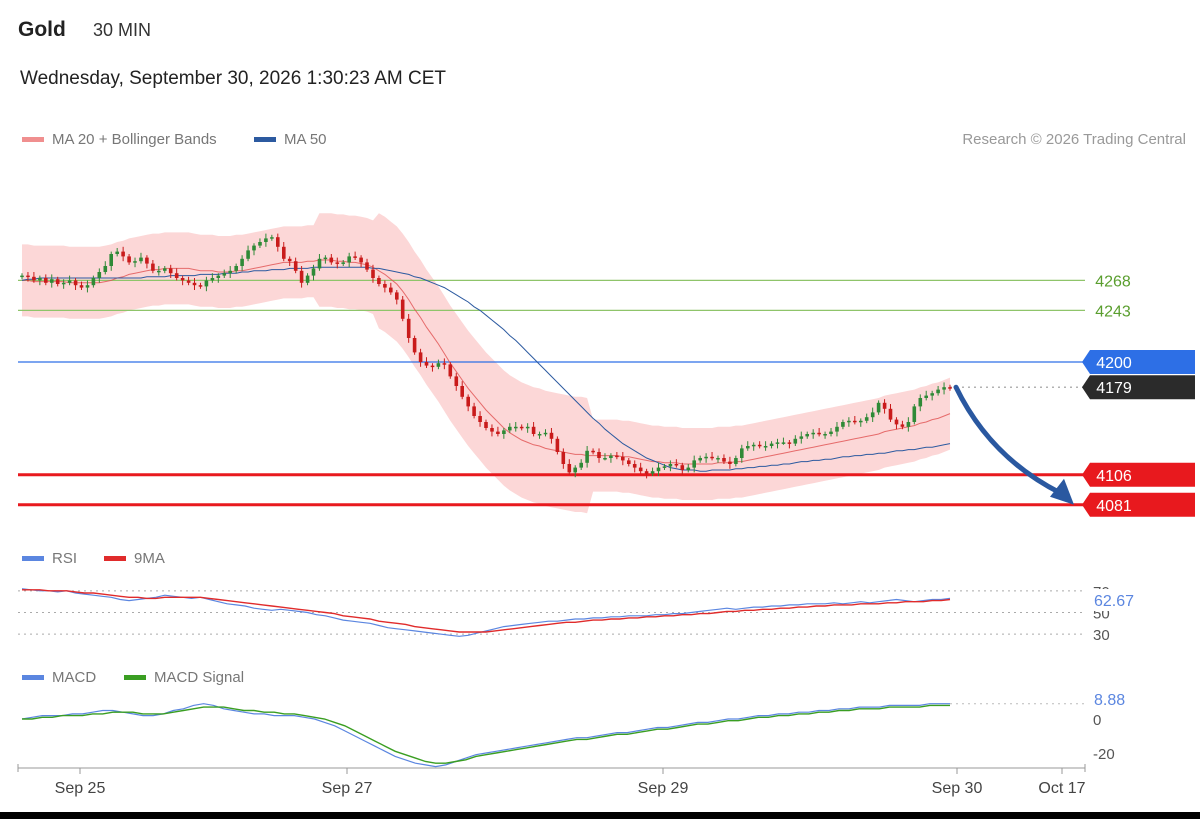  I want to click on level-label-support: 4106, so click(1114, 476).